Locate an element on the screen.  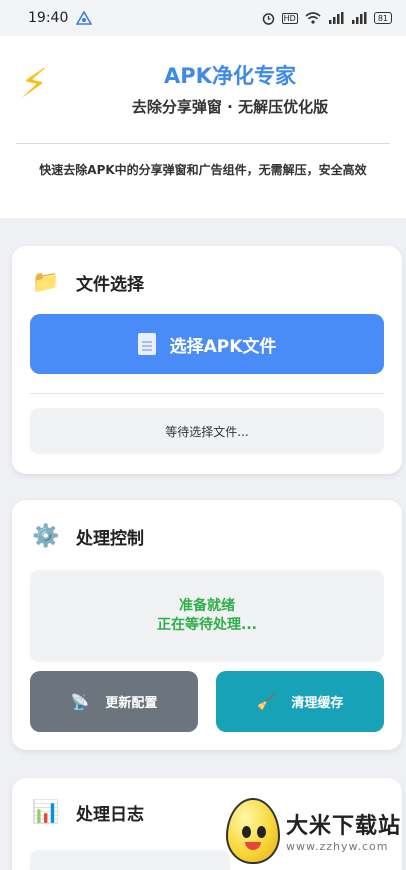
control-card-header: ⚙️ 处理控制 is located at coordinates (88, 536).